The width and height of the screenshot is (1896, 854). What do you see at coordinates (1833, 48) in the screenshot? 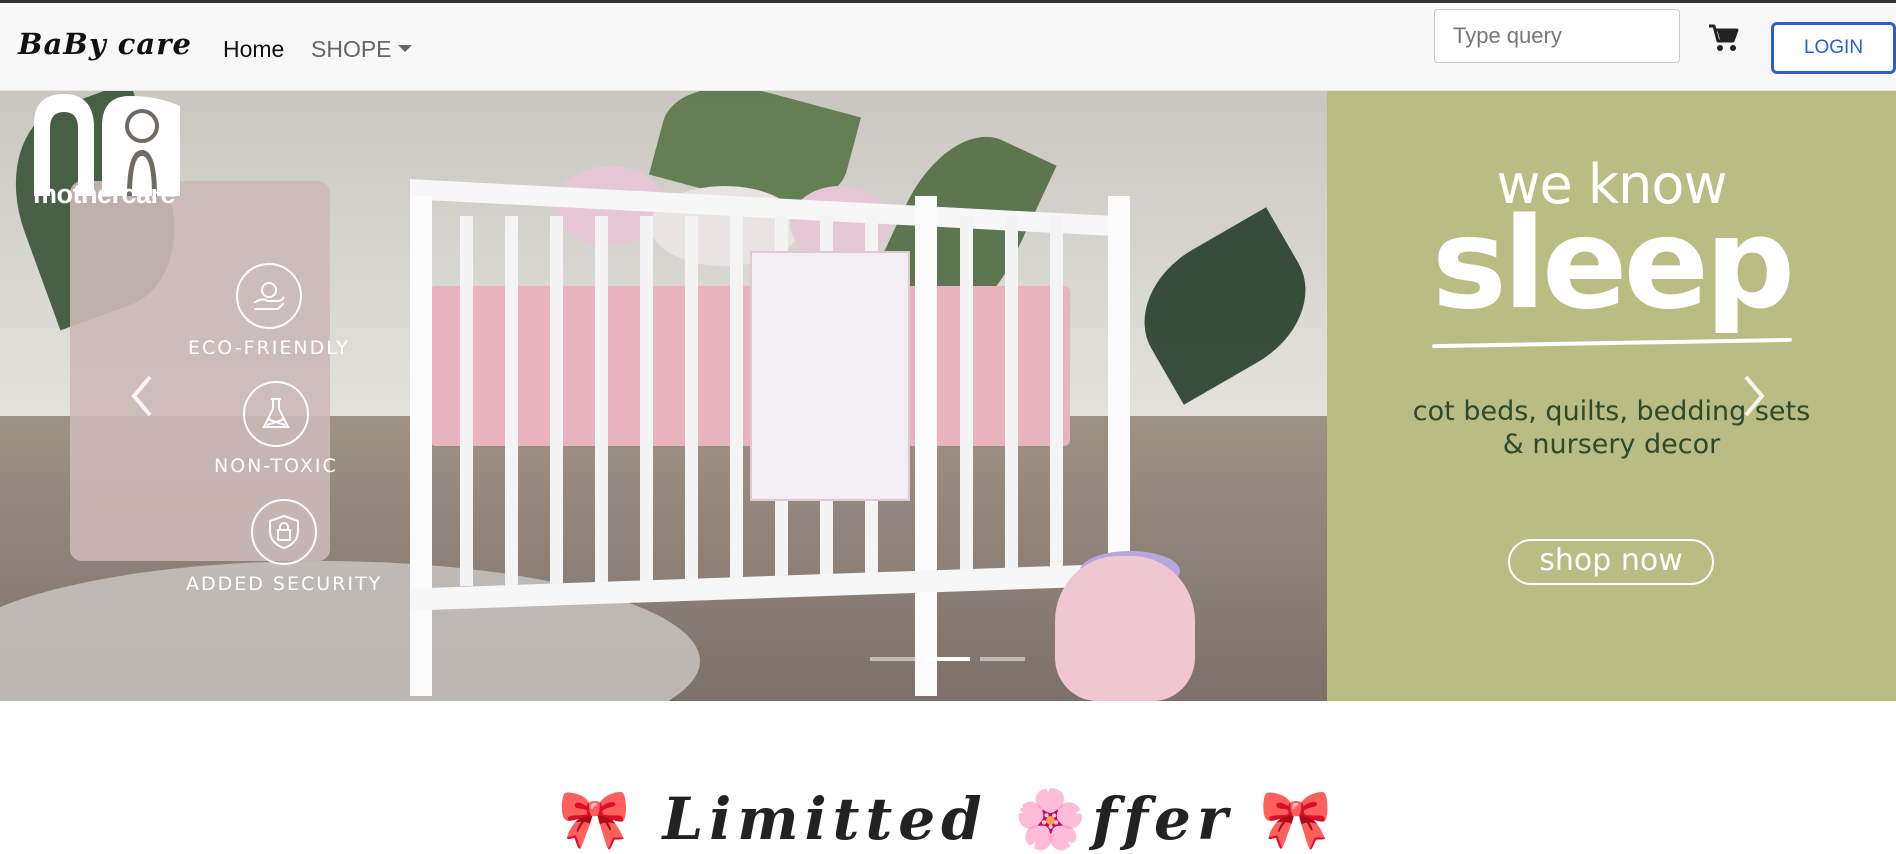
I see `login-button: LOGIN` at bounding box center [1833, 48].